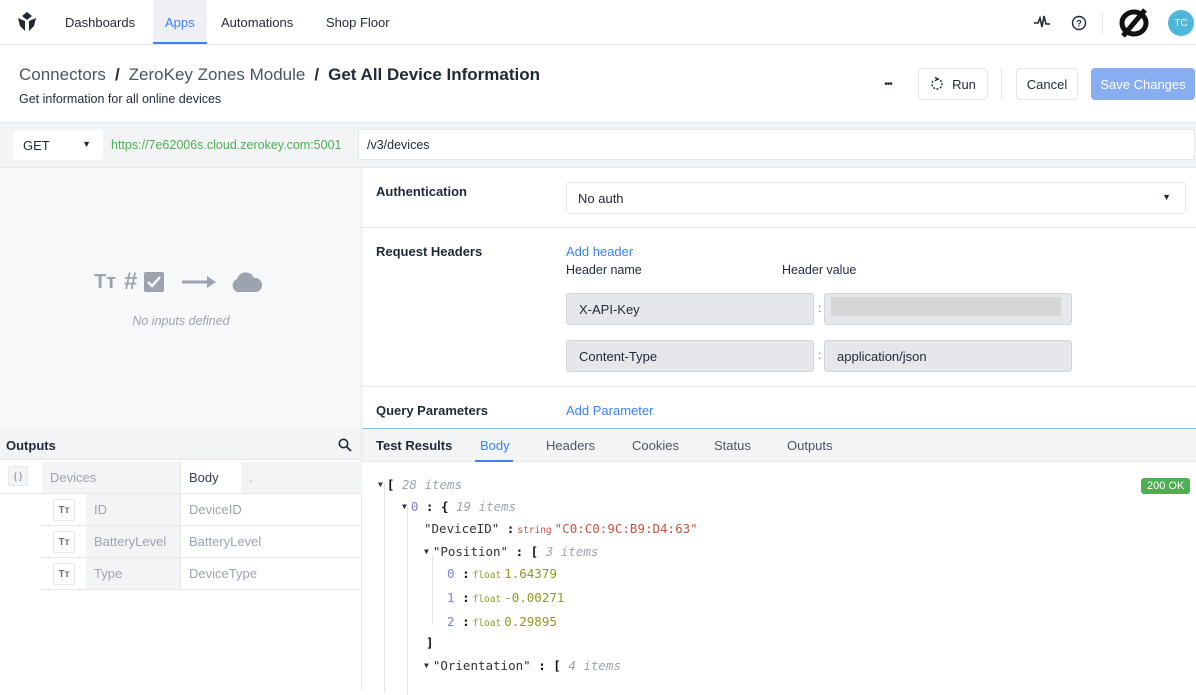 The image size is (1196, 695). Describe the element at coordinates (111, 477) in the screenshot. I see `output-name: Devices` at that location.